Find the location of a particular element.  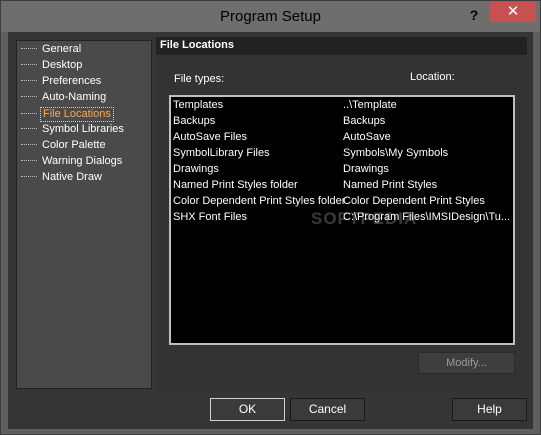

close-icon: ✕ is located at coordinates (513, 12).